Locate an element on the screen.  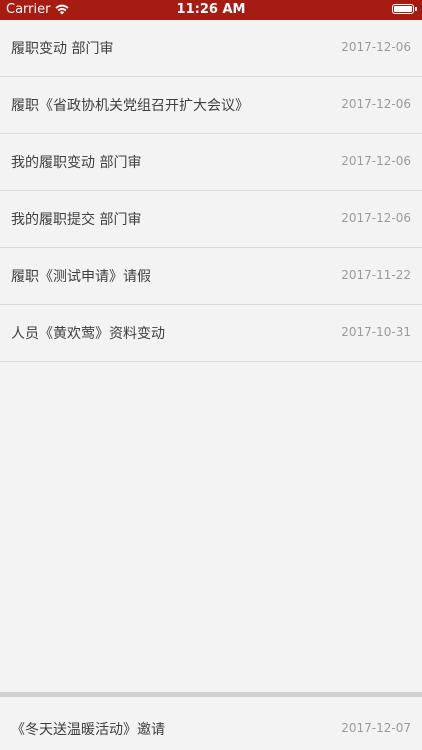
list-item: 履职变动 部门审 2017-12-06 is located at coordinates (211, 48).